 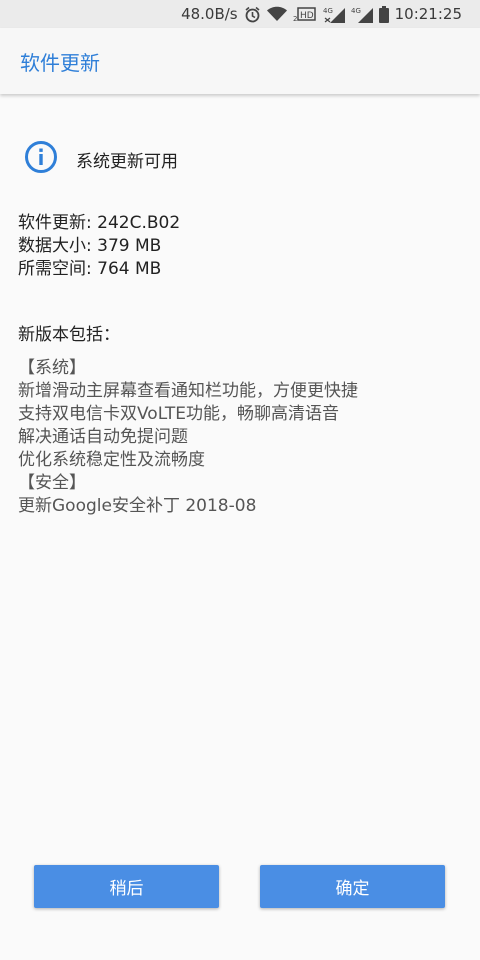 I want to click on update-available-notice: 系统更新可用, so click(x=101, y=159).